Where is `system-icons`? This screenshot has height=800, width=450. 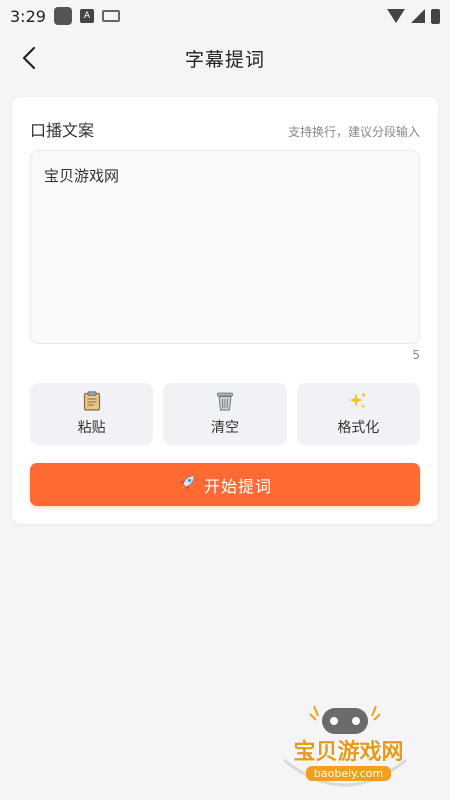 system-icons is located at coordinates (413, 16).